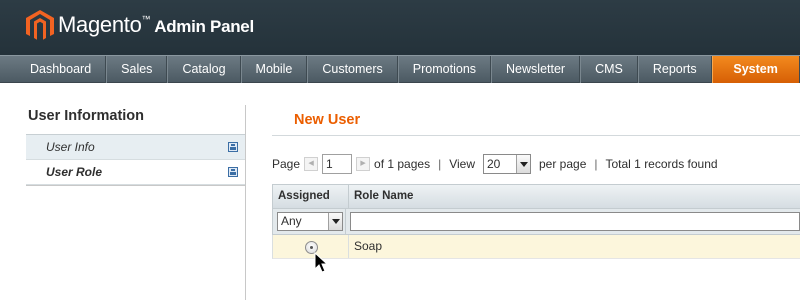 This screenshot has width=800, height=300. I want to click on brand-title: Magento™ Admin Panel, so click(156, 25).